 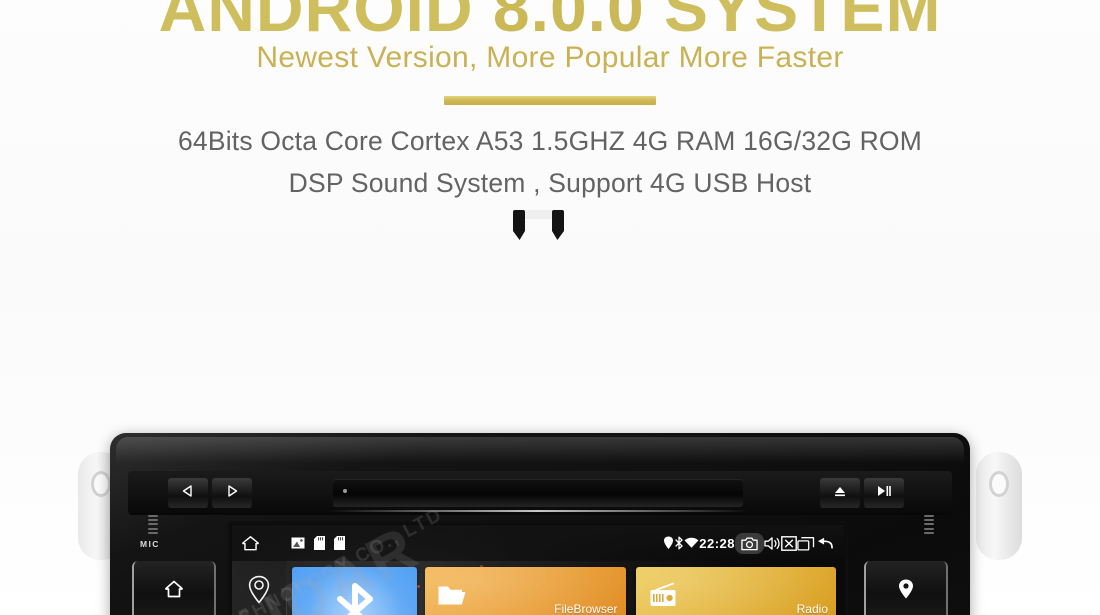 What do you see at coordinates (825, 543) in the screenshot?
I see `back-icon` at bounding box center [825, 543].